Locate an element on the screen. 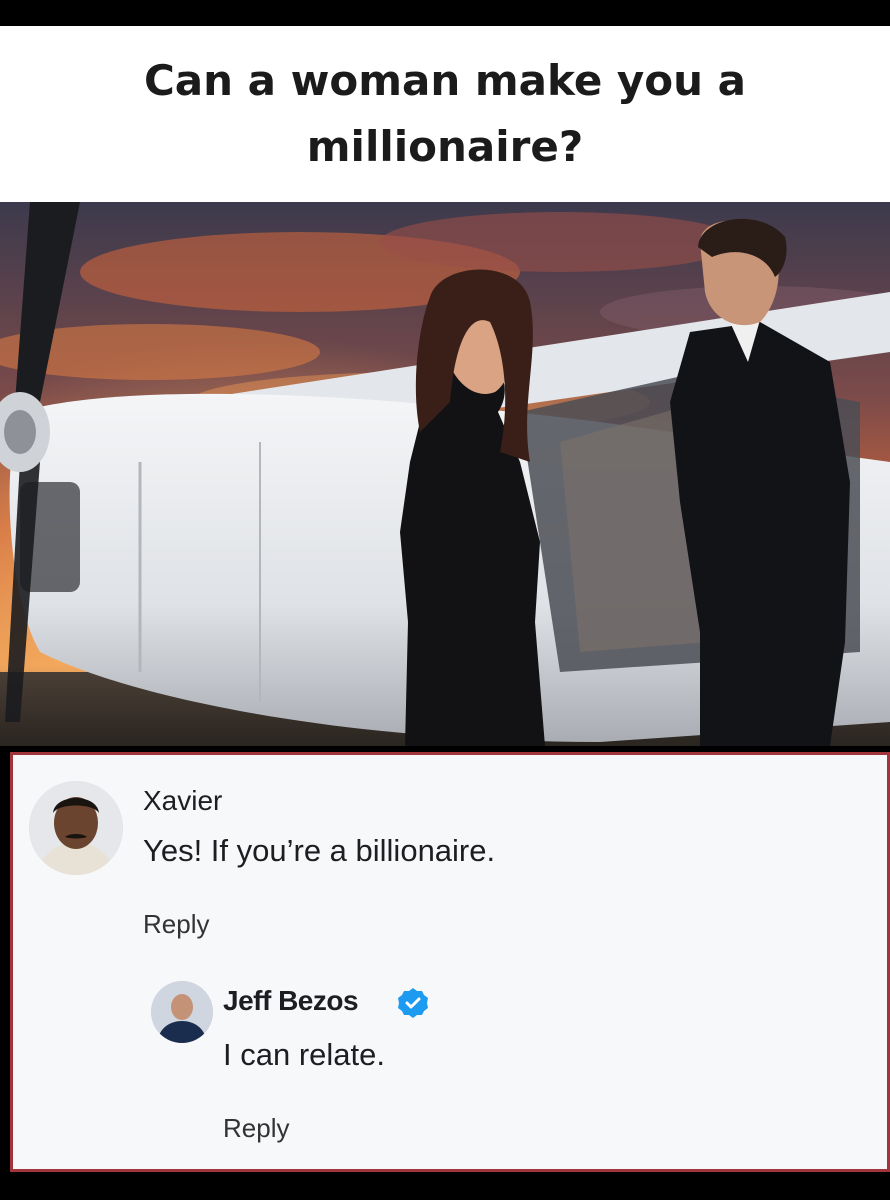 This screenshot has height=1200, width=890. comment-author-jeff-bezos: Jeff Bezos is located at coordinates (291, 1001).